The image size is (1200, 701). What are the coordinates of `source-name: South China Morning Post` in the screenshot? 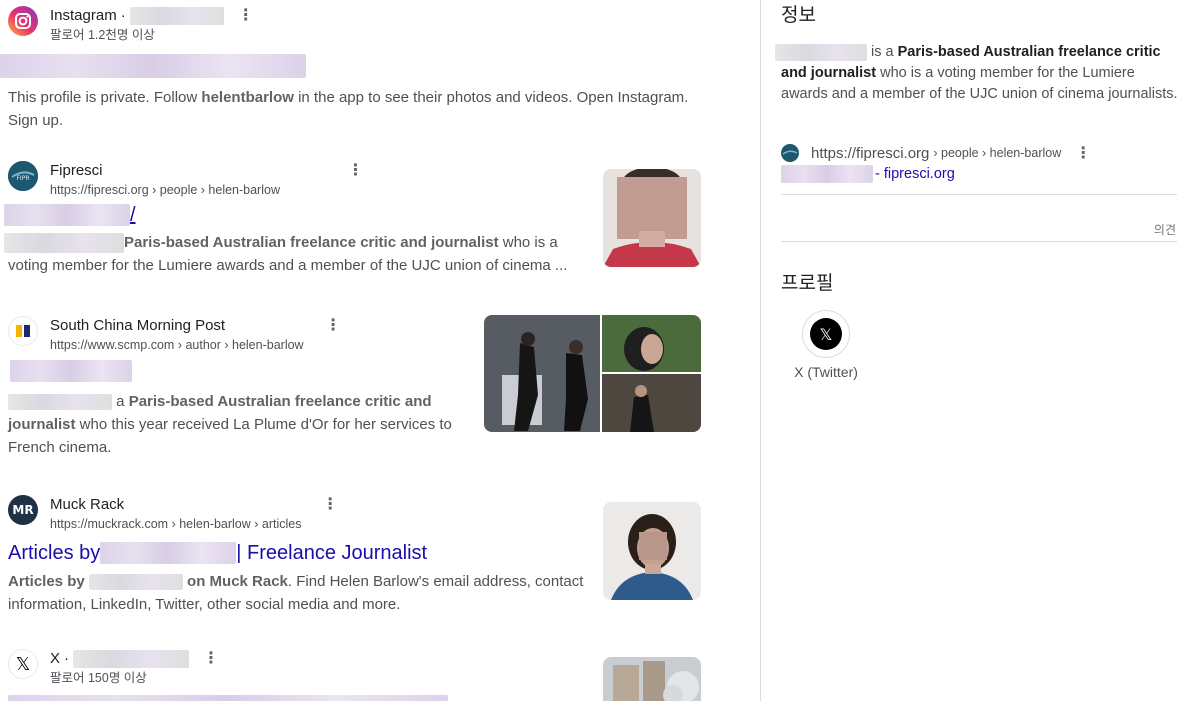 It's located at (138, 325).